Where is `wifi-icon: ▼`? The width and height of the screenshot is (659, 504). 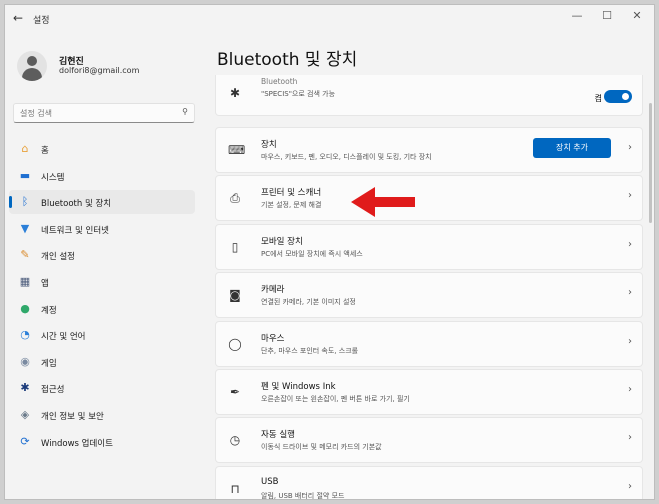 wifi-icon: ▼ is located at coordinates (25, 228).